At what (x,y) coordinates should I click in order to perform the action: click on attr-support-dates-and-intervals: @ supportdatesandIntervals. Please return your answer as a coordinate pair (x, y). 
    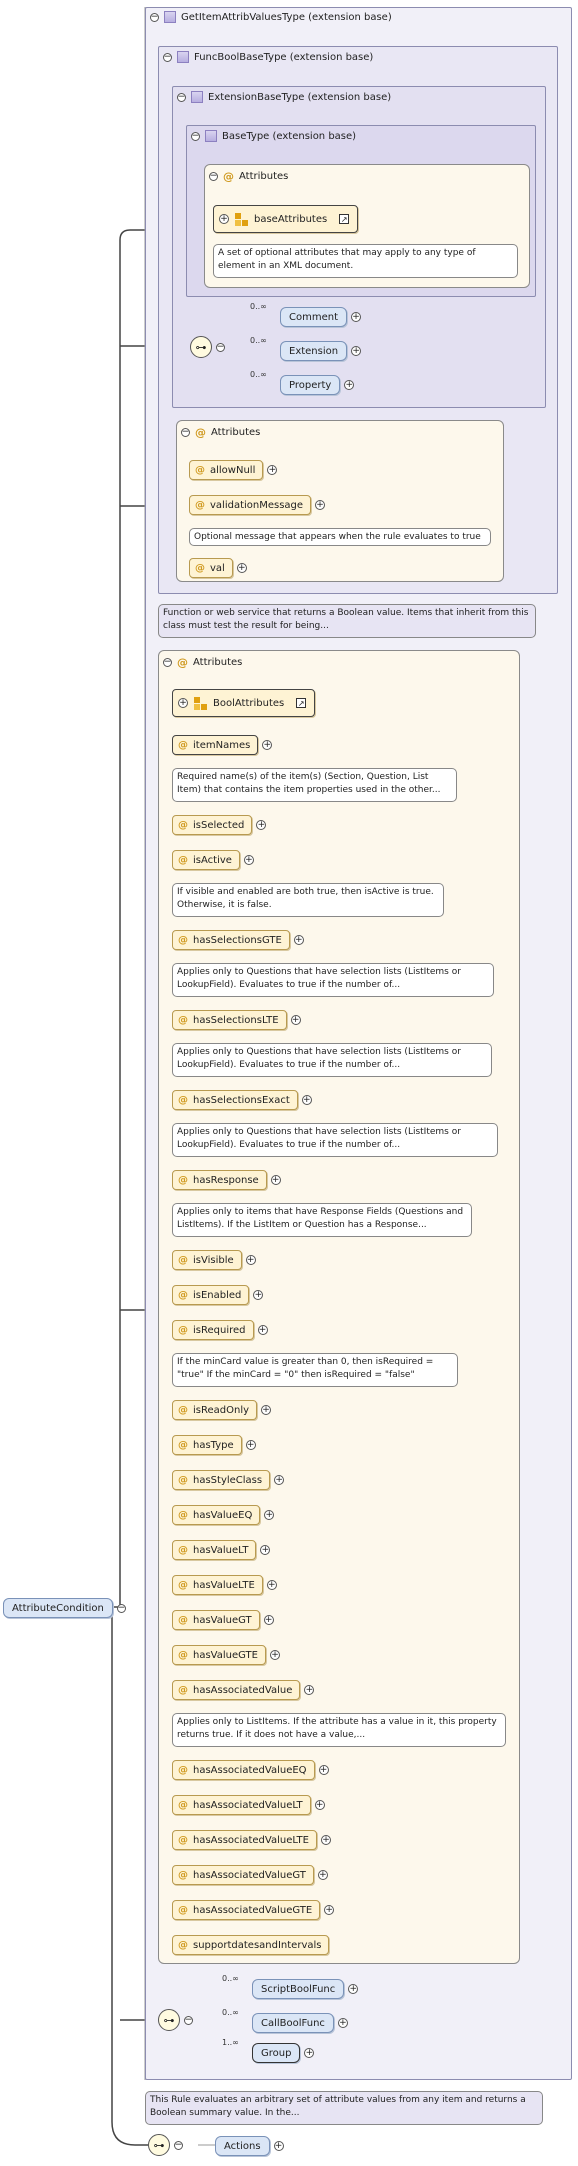
    Looking at the image, I should click on (251, 1945).